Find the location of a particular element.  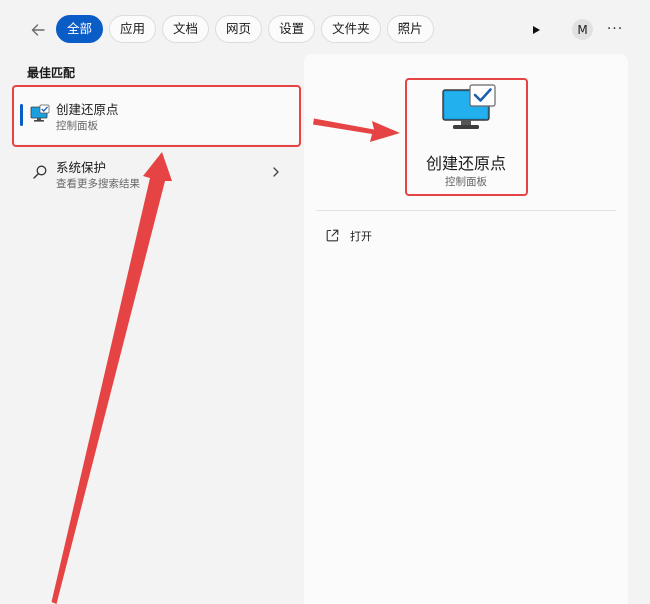

account-avatar: M is located at coordinates (582, 29).